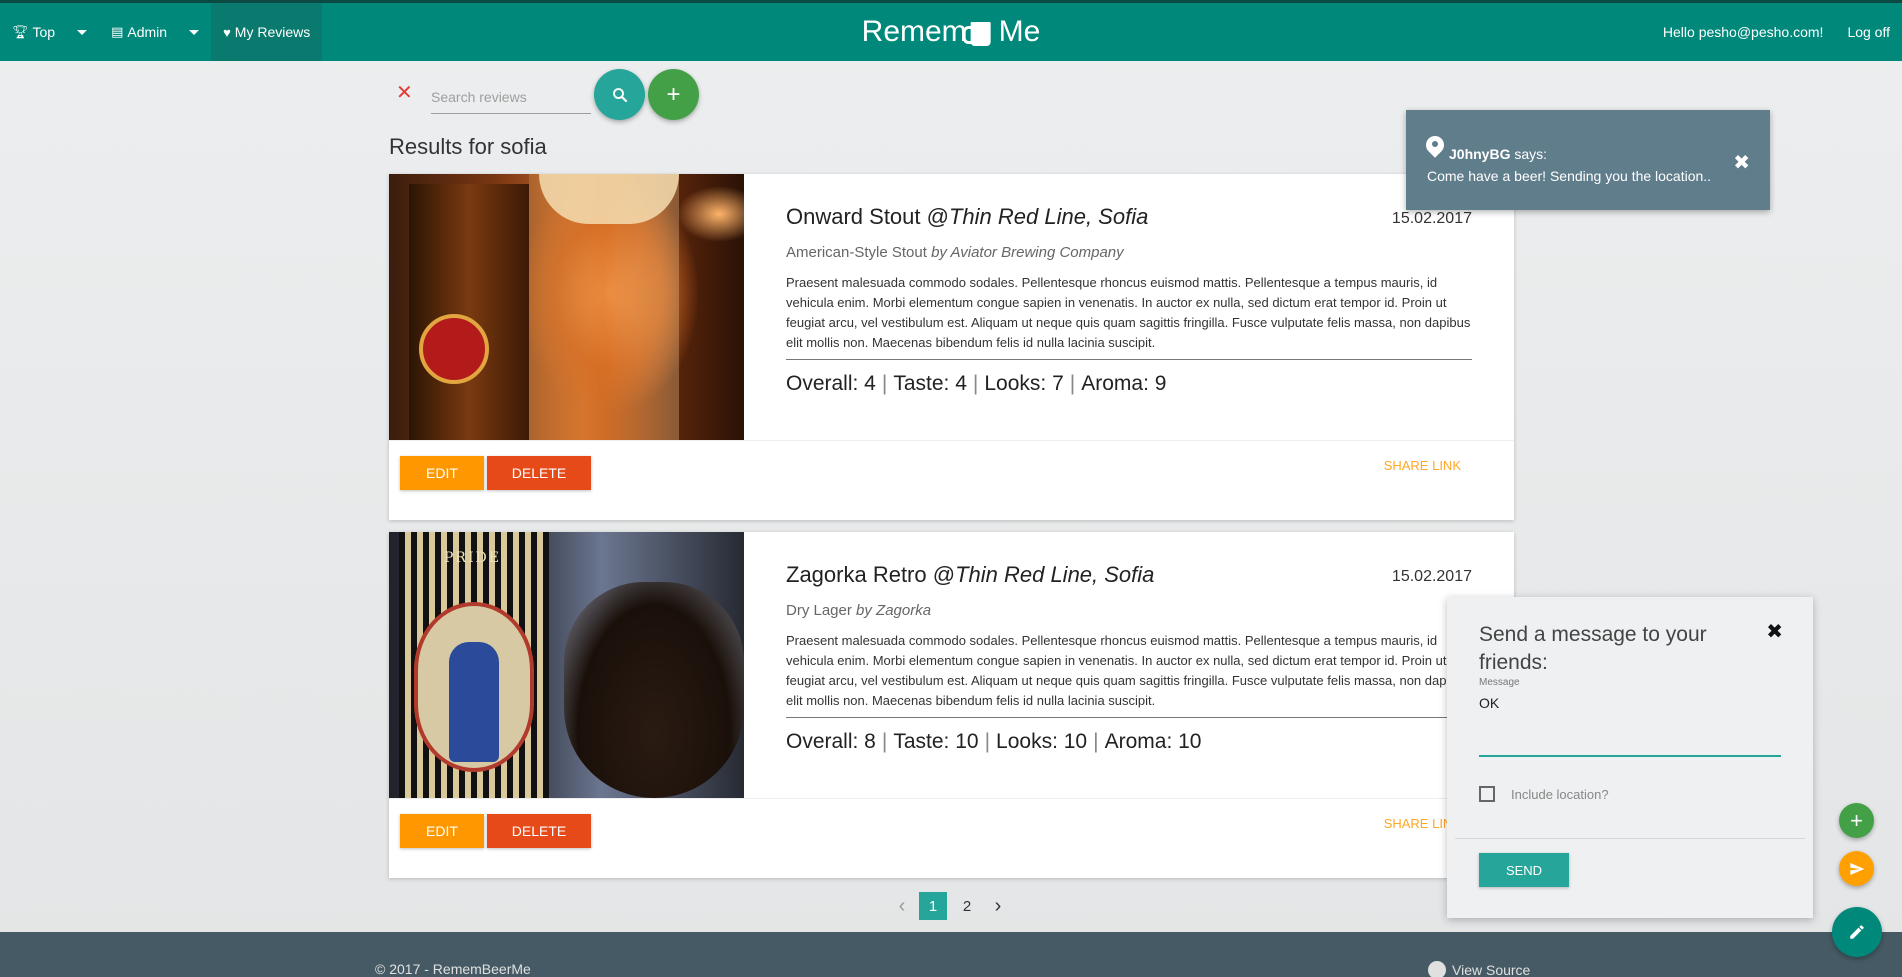 Image resolution: width=1902 pixels, height=977 pixels. Describe the element at coordinates (511, 97) in the screenshot. I see `search-input` at that location.